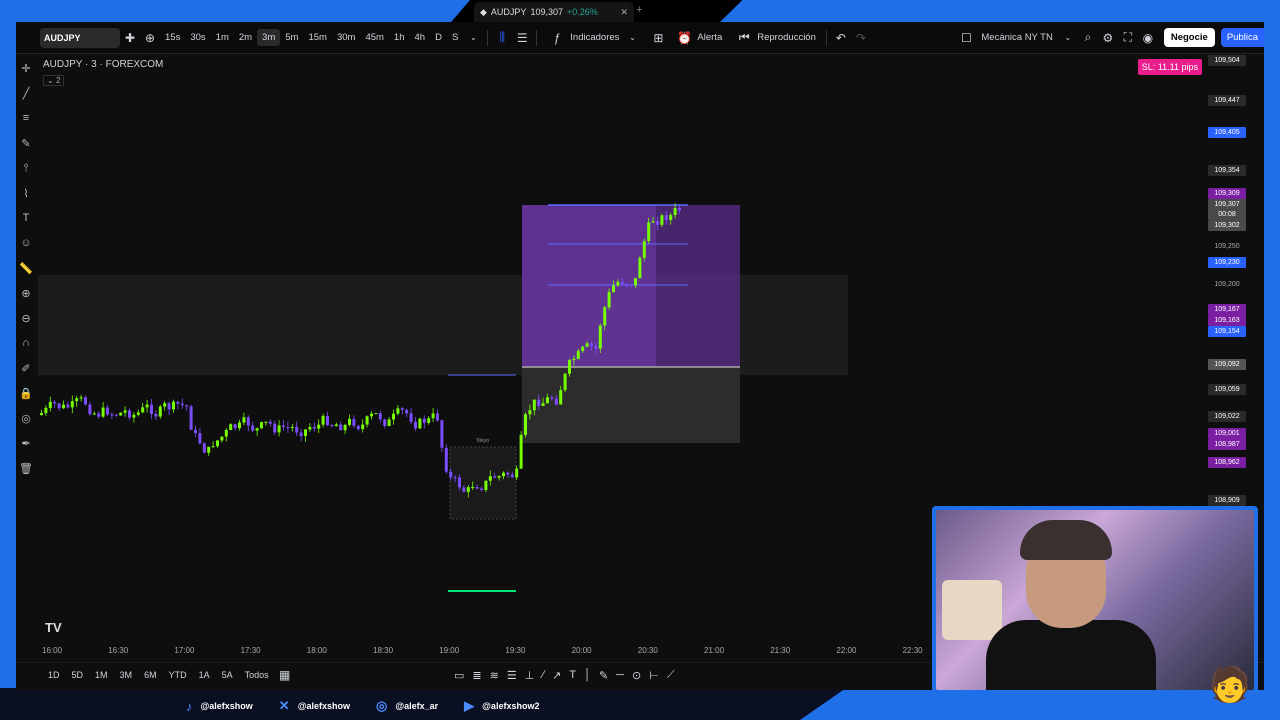 This screenshot has width=1280, height=720. What do you see at coordinates (26, 172) in the screenshot?
I see `pitchfork-icon: ⫯` at bounding box center [26, 172].